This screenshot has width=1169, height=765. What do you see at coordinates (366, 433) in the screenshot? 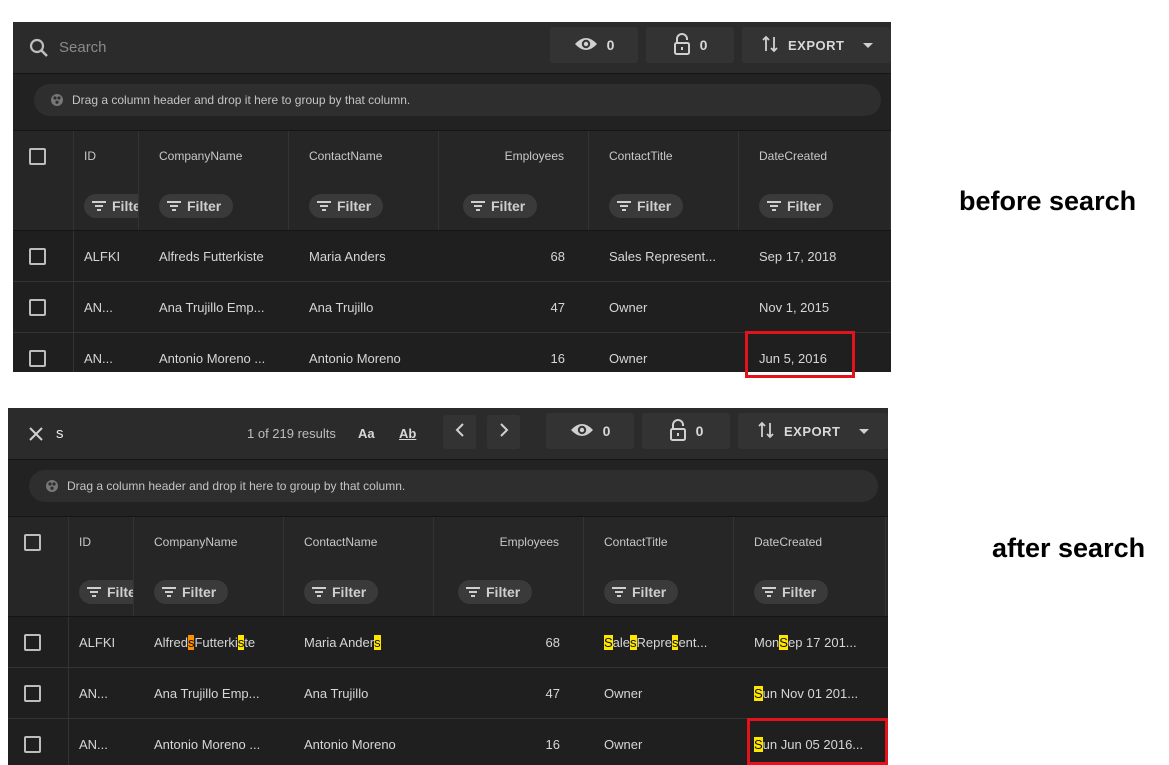
I see `match-case-toggle: Aa` at bounding box center [366, 433].